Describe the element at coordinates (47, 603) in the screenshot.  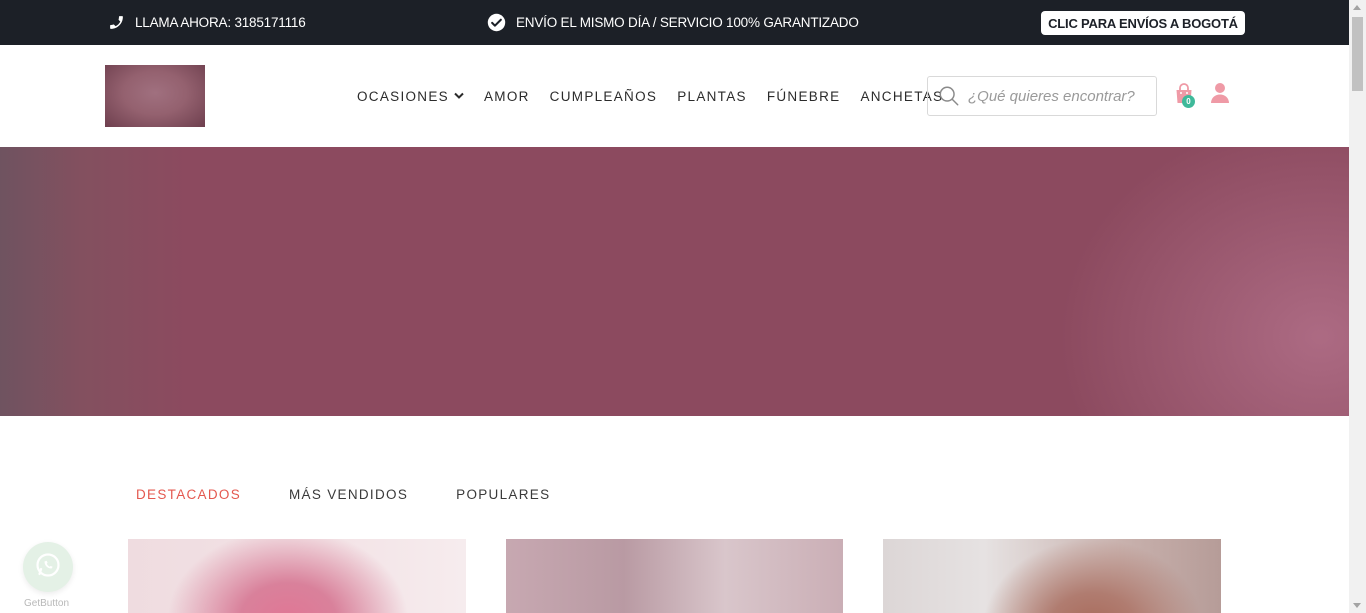
I see `whatsapp-label: GetButton` at that location.